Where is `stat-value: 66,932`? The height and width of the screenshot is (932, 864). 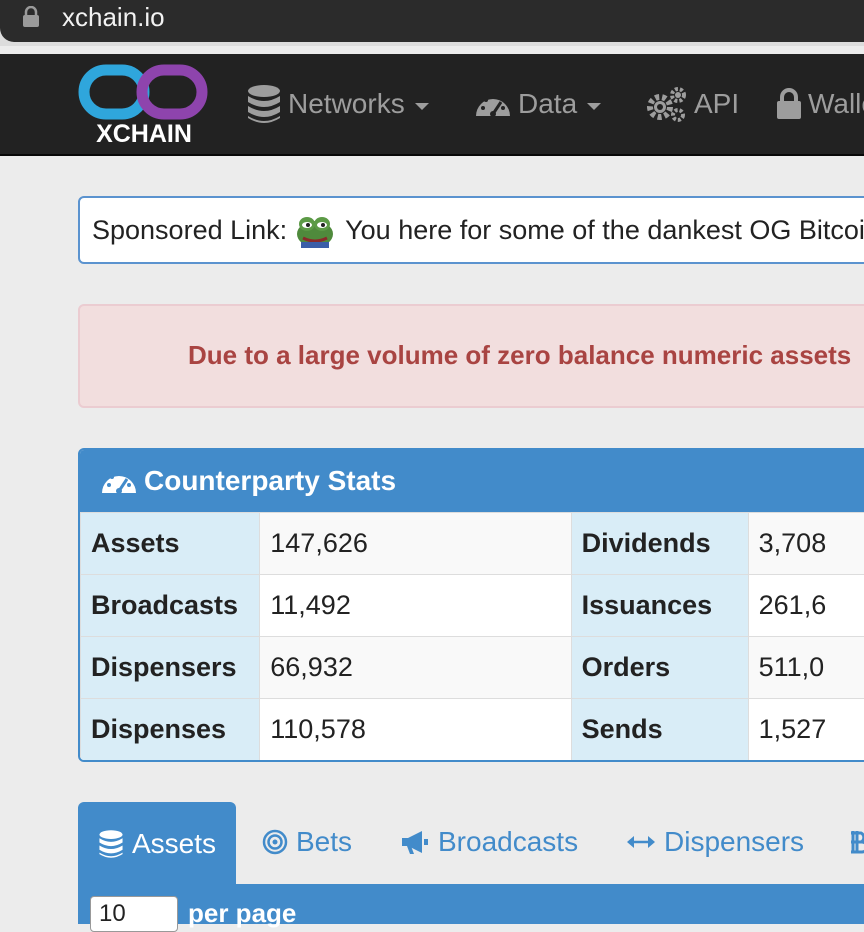 stat-value: 66,932 is located at coordinates (415, 668).